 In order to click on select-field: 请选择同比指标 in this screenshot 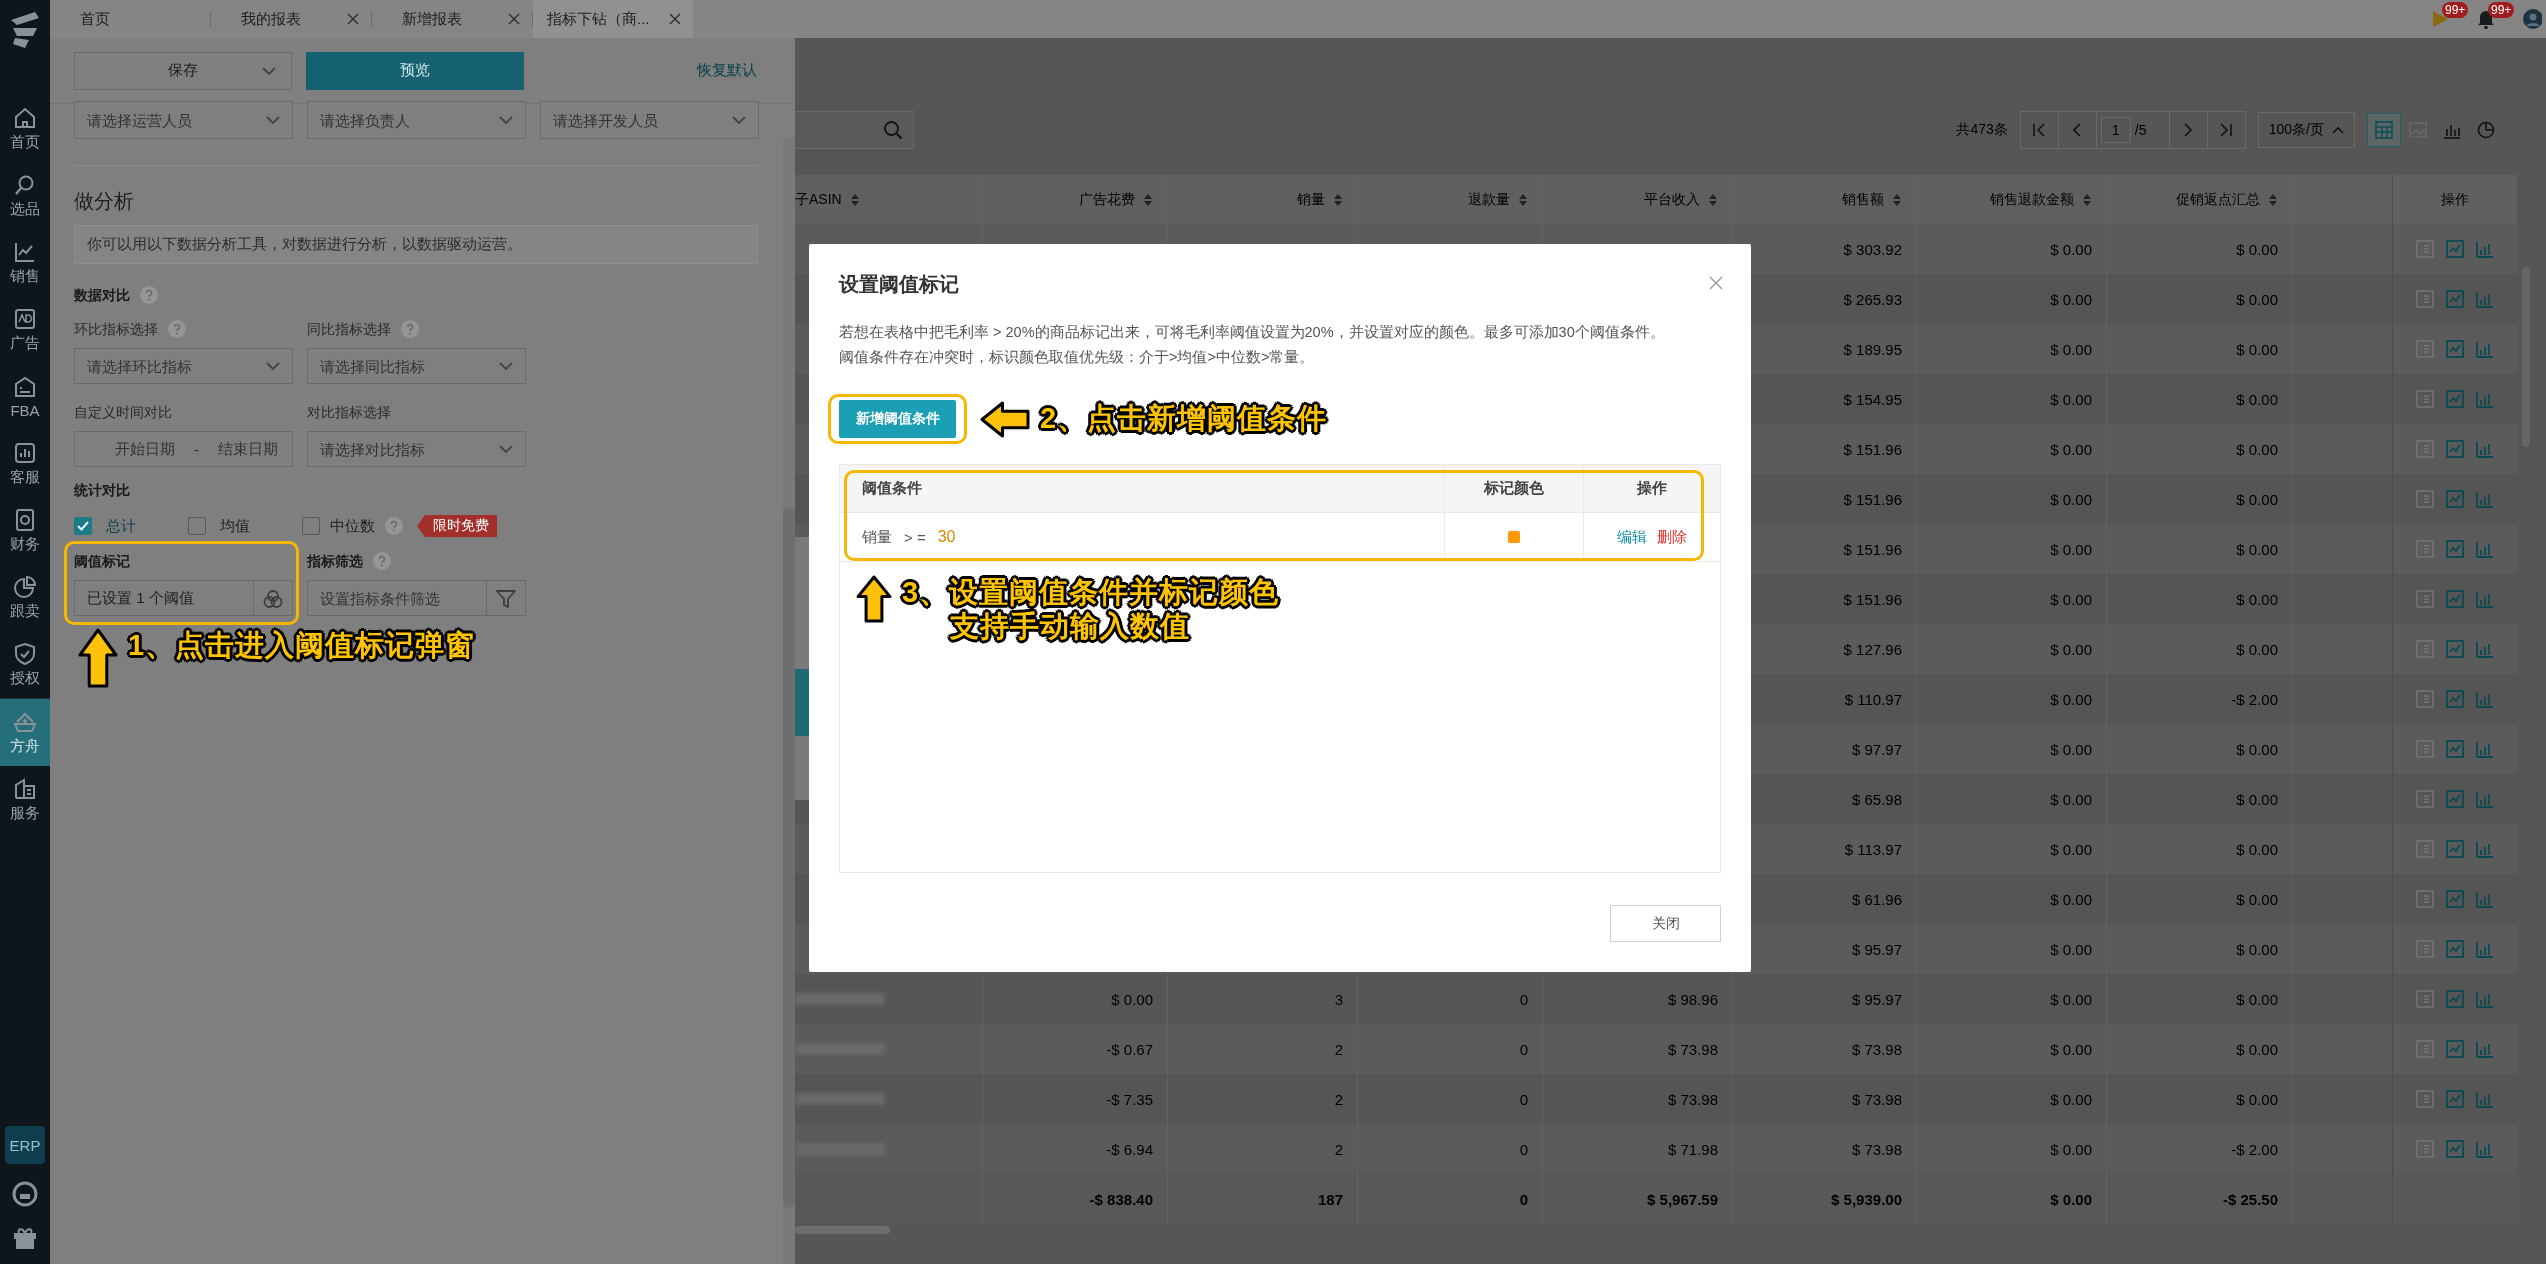, I will do `click(416, 366)`.